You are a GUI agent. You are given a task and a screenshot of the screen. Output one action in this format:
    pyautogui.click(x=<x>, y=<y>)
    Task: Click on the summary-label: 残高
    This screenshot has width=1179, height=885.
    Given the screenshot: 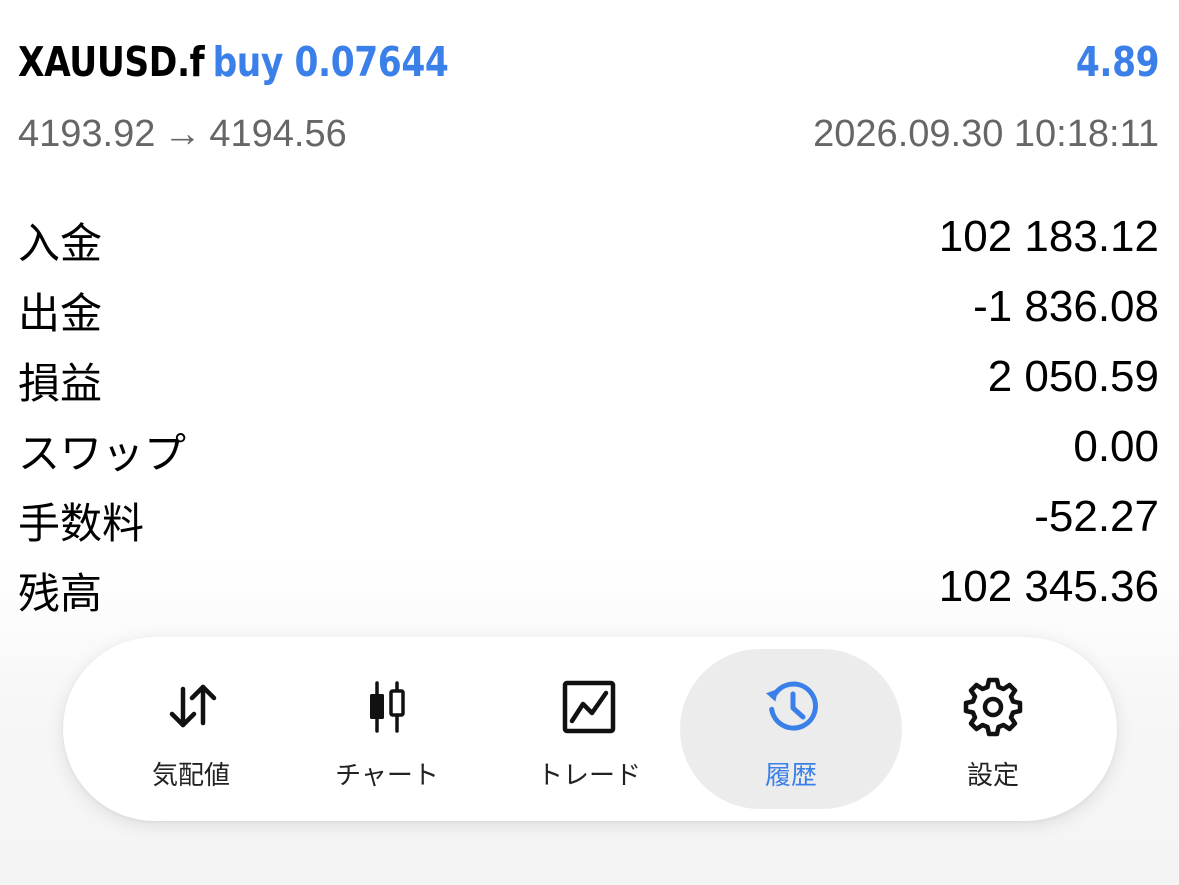 What is the action you would take?
    pyautogui.click(x=60, y=593)
    